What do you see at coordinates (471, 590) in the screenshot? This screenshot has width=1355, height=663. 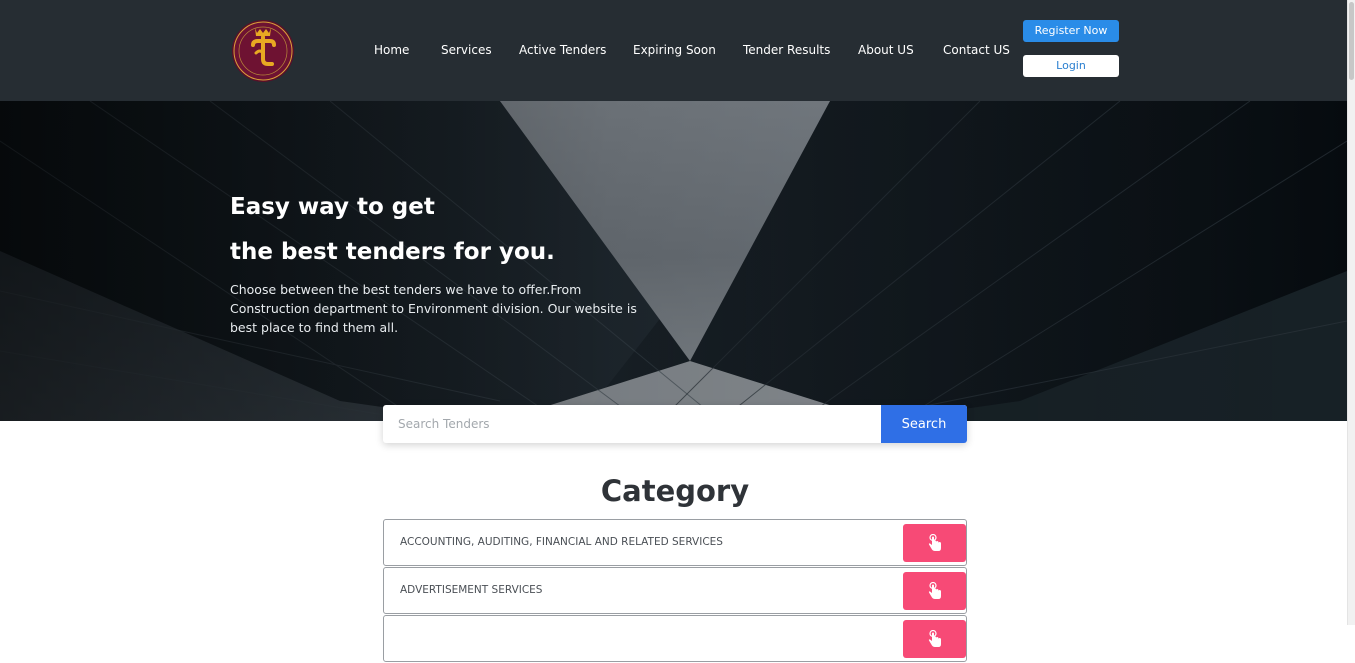 I see `category-label: ADVERTISEMENT SERVICES` at bounding box center [471, 590].